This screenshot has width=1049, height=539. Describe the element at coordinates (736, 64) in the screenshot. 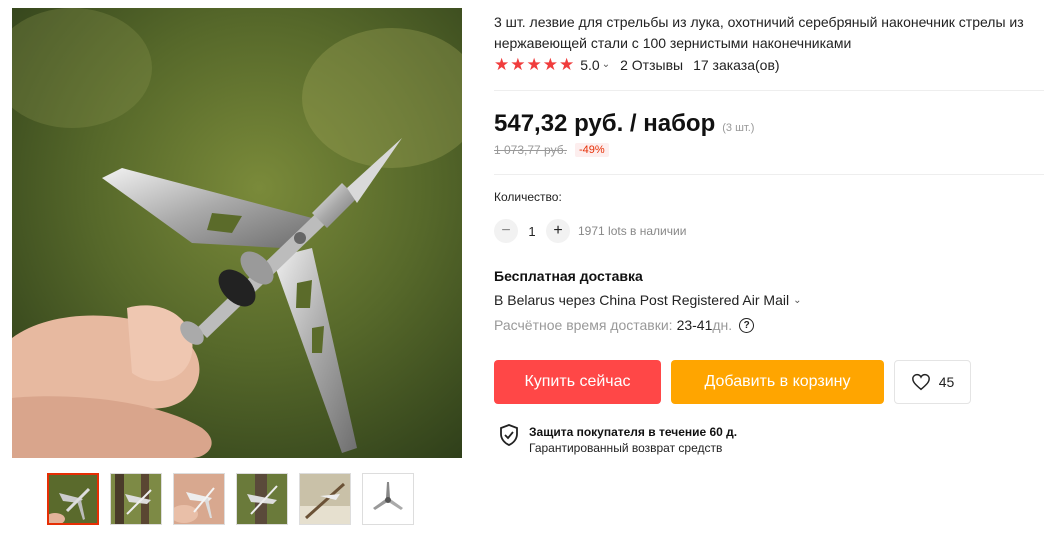

I see `orders-count: 17 заказа(ов)` at that location.